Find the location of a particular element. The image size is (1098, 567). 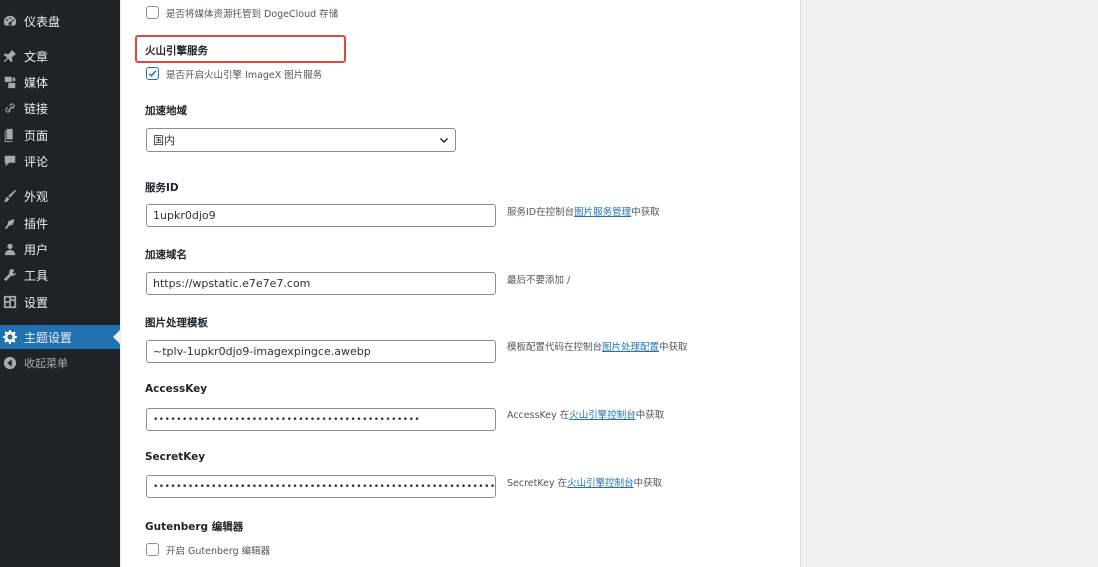

sidebar-item-label: 页面 is located at coordinates (36, 135).